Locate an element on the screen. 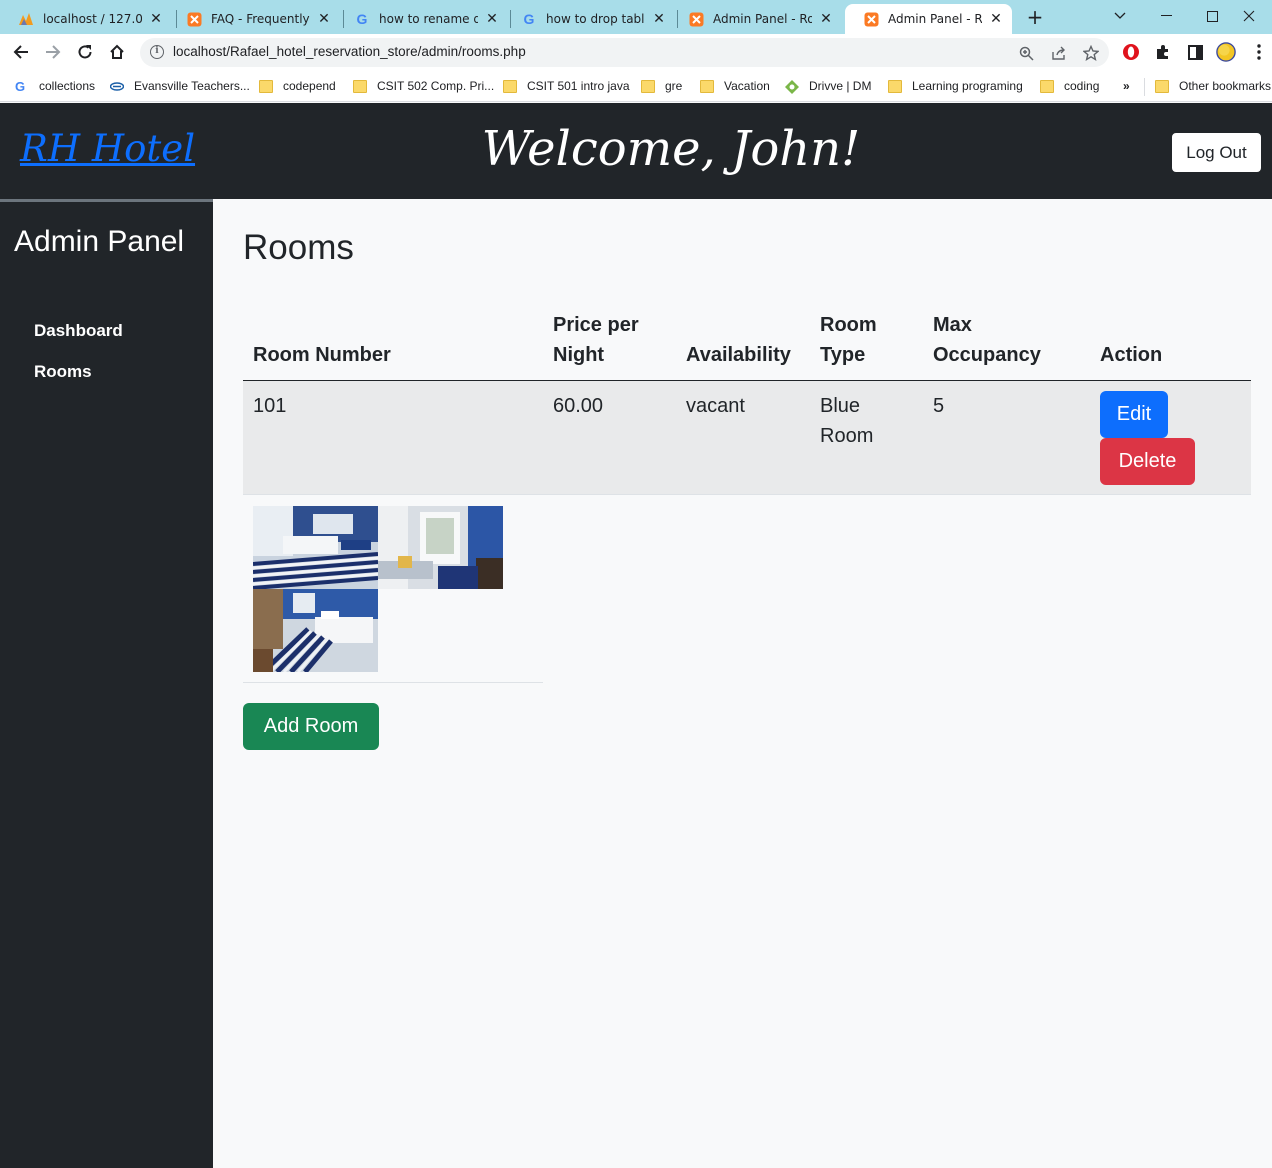 The image size is (1272, 1168). extensions-puzzle-icon is located at coordinates (1163, 52).